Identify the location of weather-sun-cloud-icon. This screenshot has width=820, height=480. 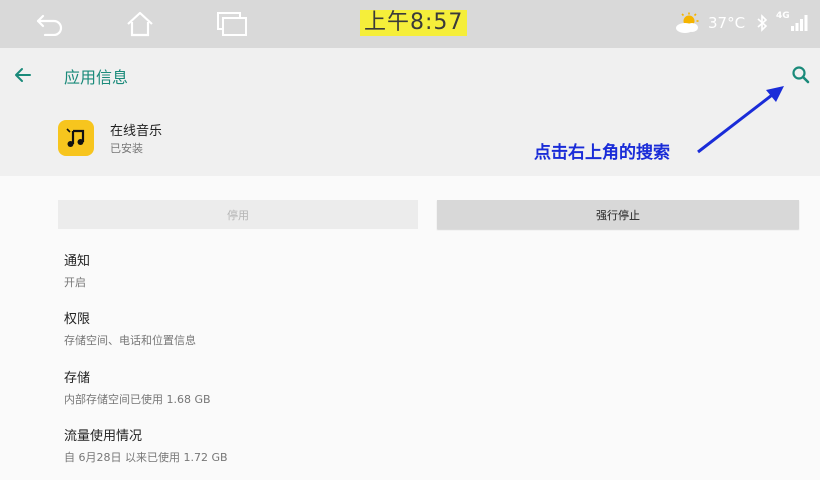
(687, 22).